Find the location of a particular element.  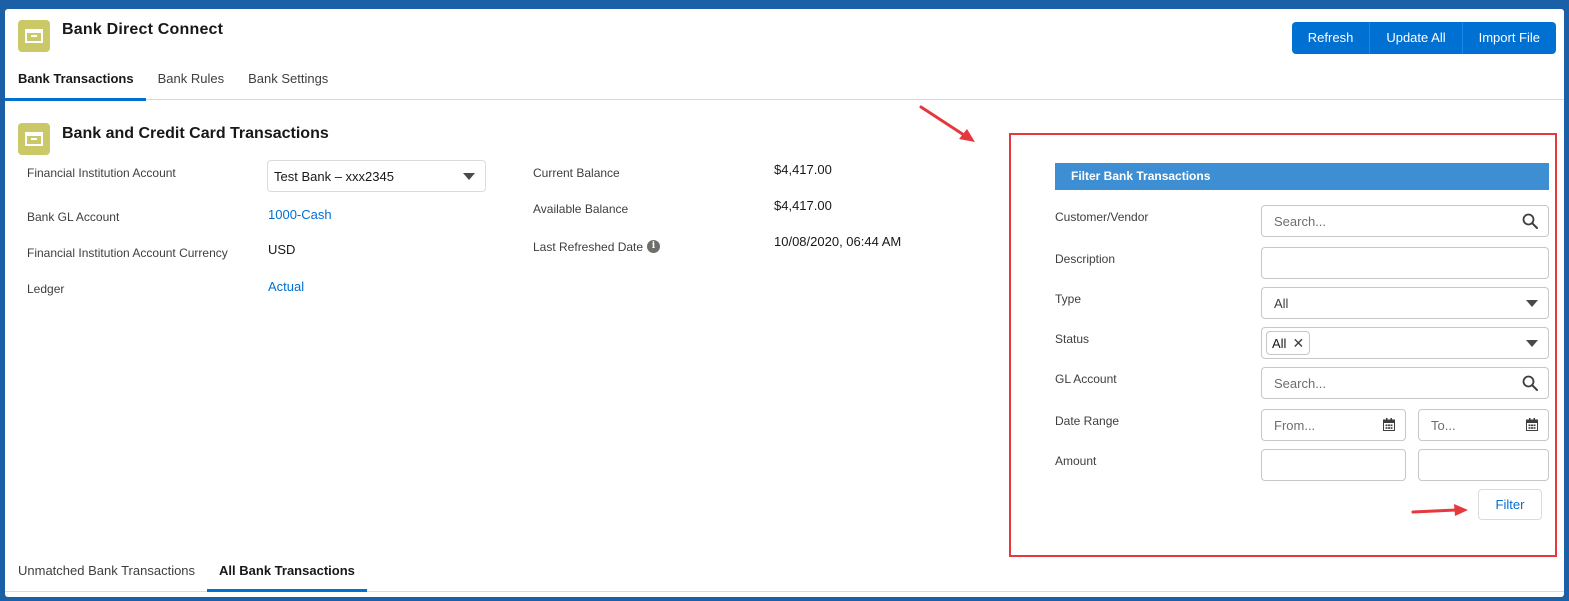

fin-account-label: Financial Institution Account is located at coordinates (101, 173).